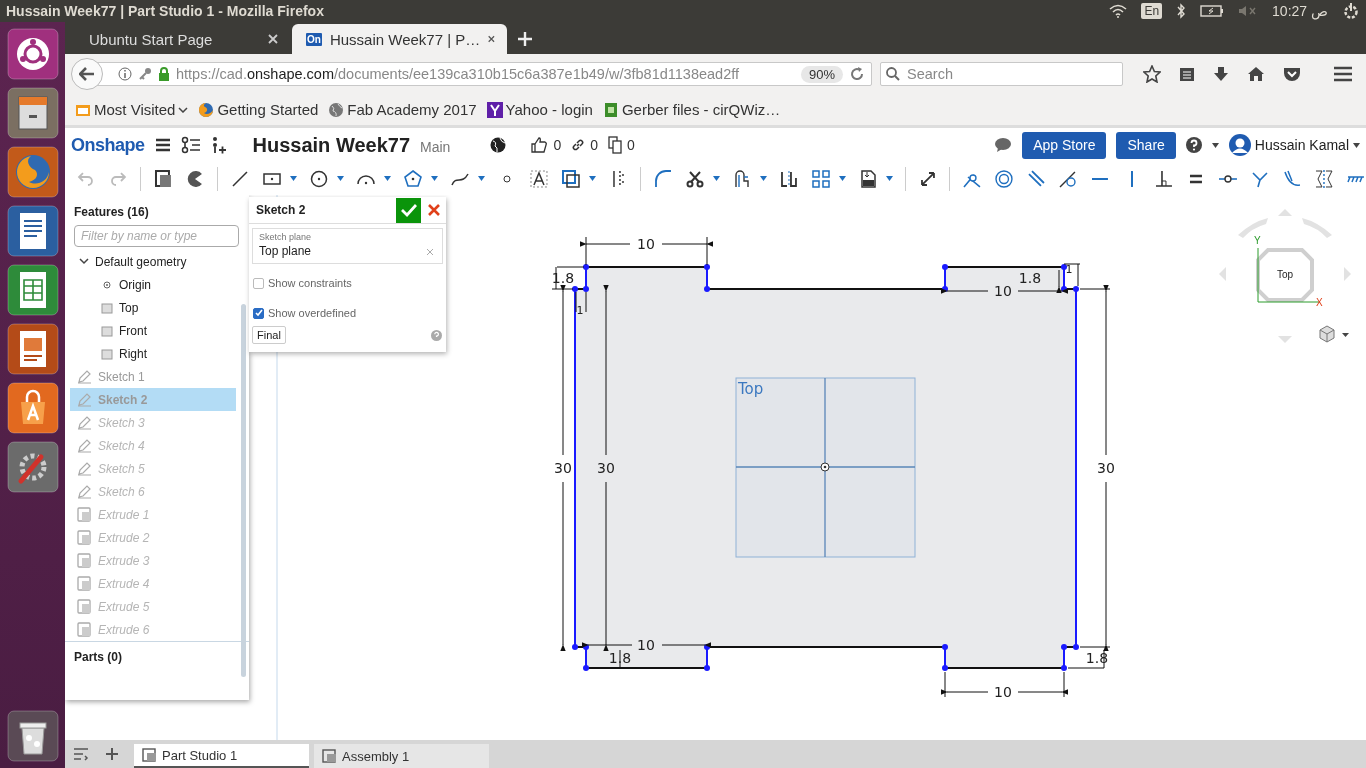  I want to click on thumbs-up-icon, so click(539, 145).